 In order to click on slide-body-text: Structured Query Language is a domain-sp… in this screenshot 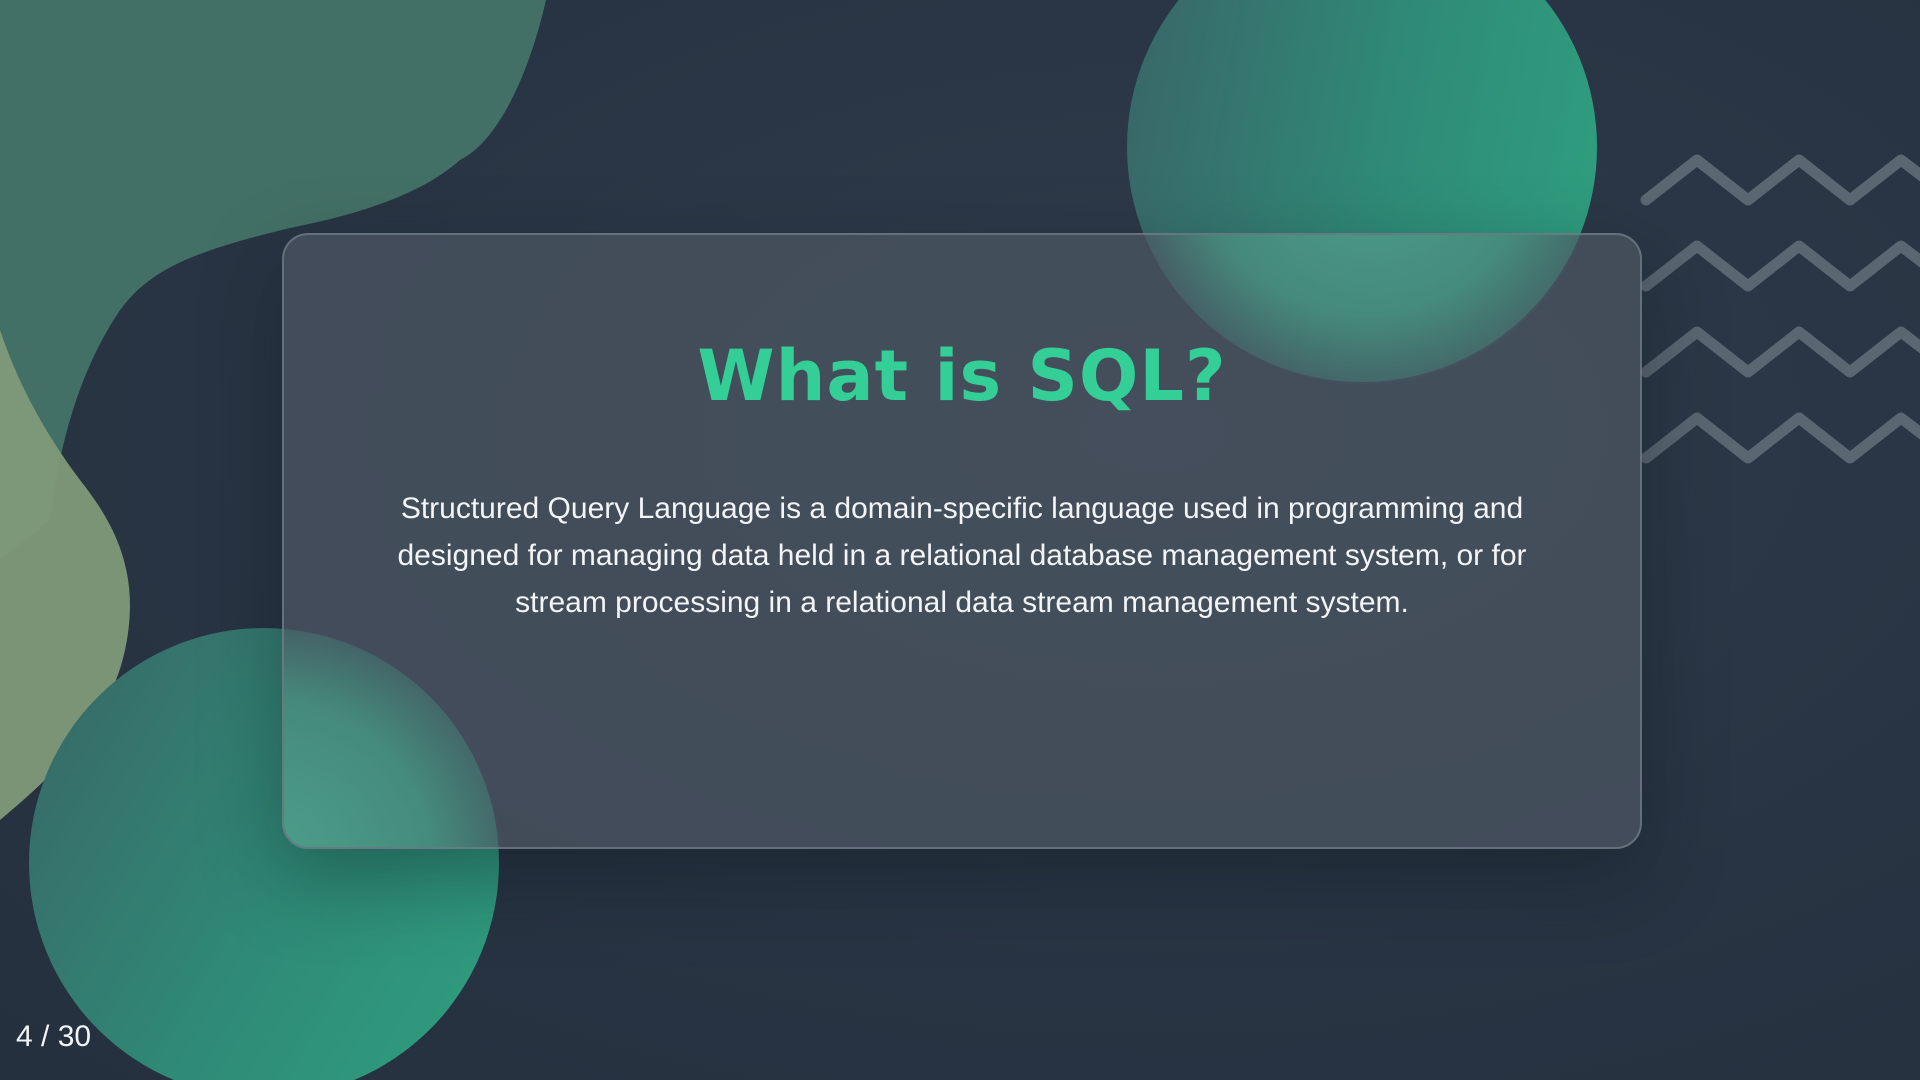, I will do `click(962, 555)`.